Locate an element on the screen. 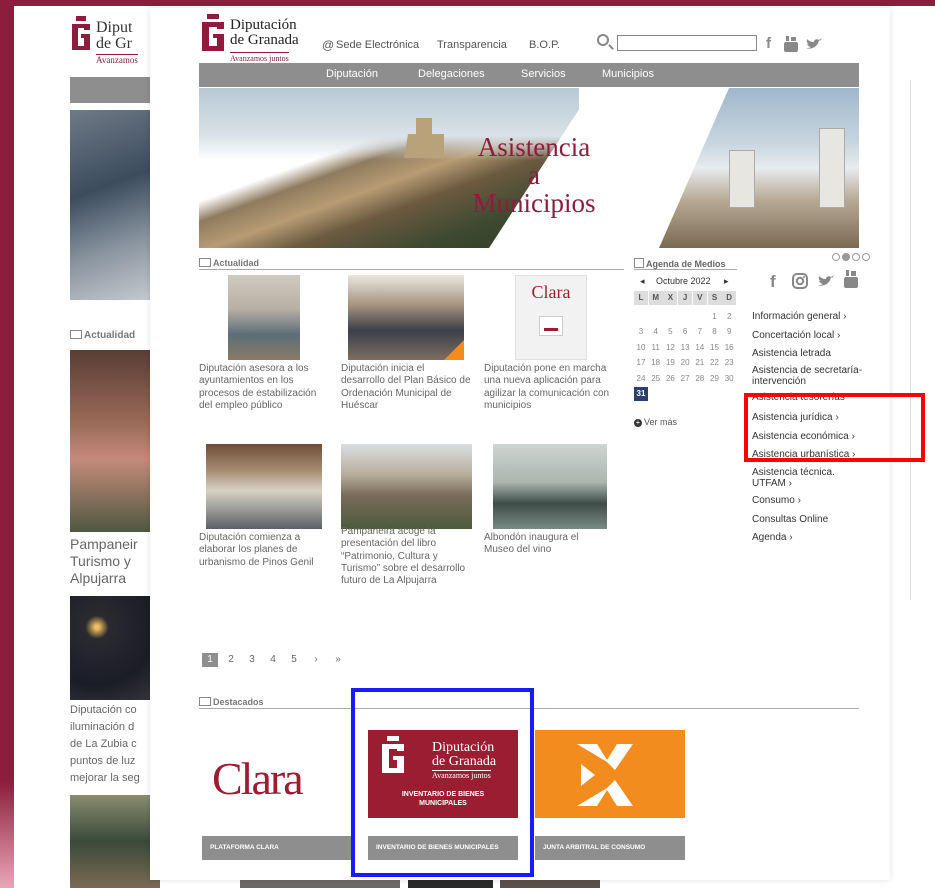 The height and width of the screenshot is (888, 935). calendar-day: 16 is located at coordinates (729, 348).